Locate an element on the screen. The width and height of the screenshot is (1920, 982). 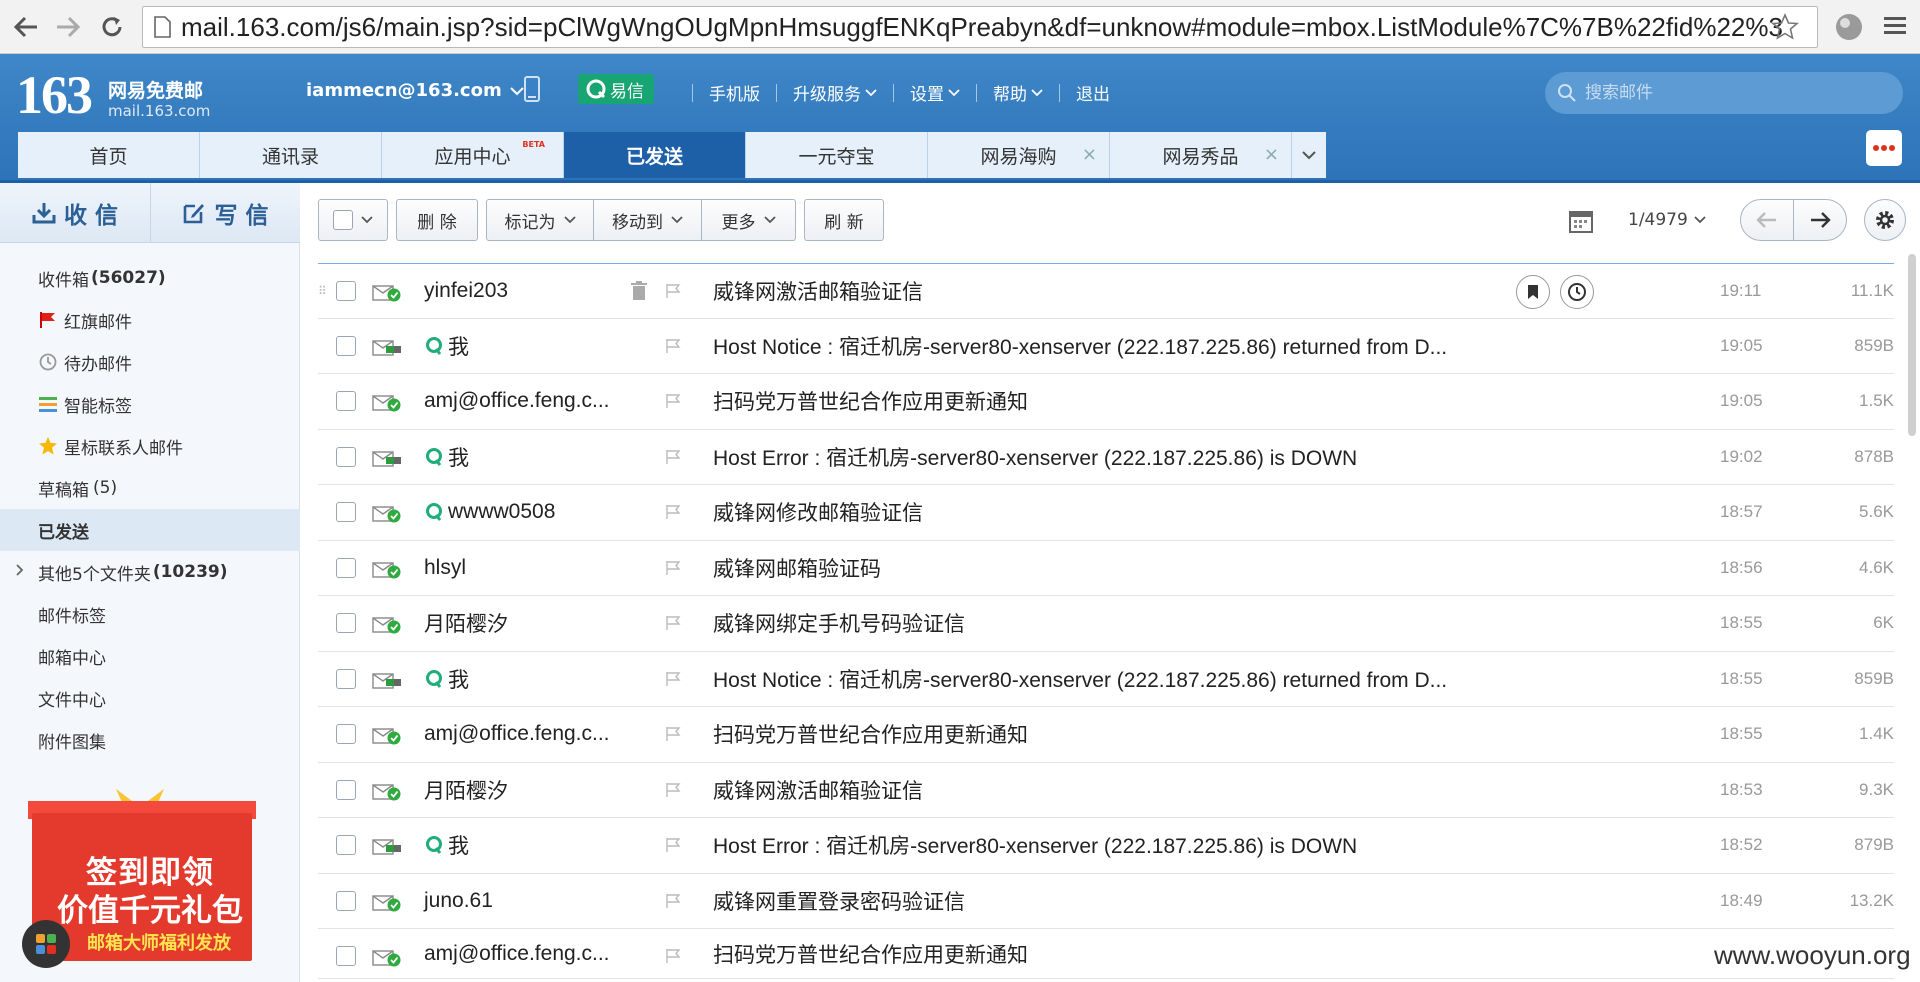
link-logout: 退出 is located at coordinates (1093, 92).